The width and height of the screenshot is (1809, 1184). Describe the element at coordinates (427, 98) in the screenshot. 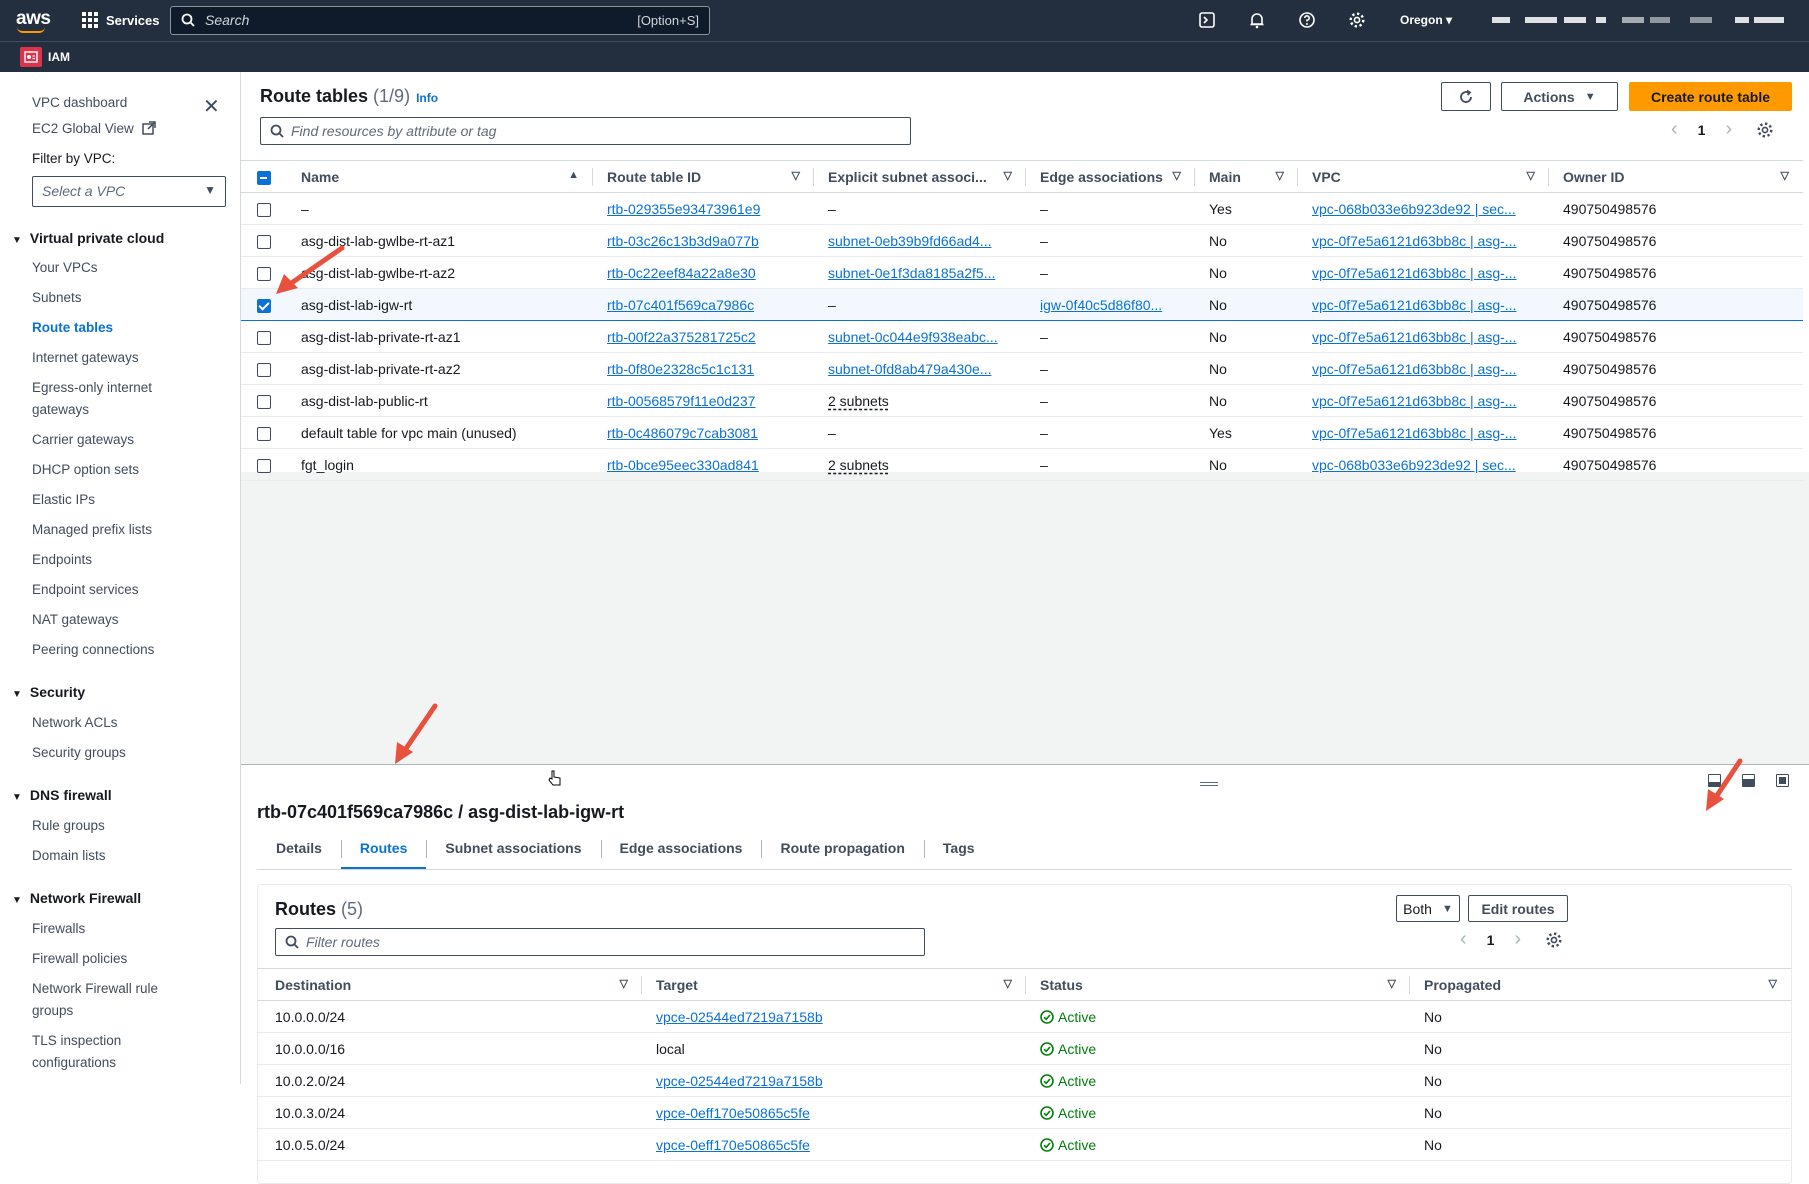

I see `info-link: Info` at that location.